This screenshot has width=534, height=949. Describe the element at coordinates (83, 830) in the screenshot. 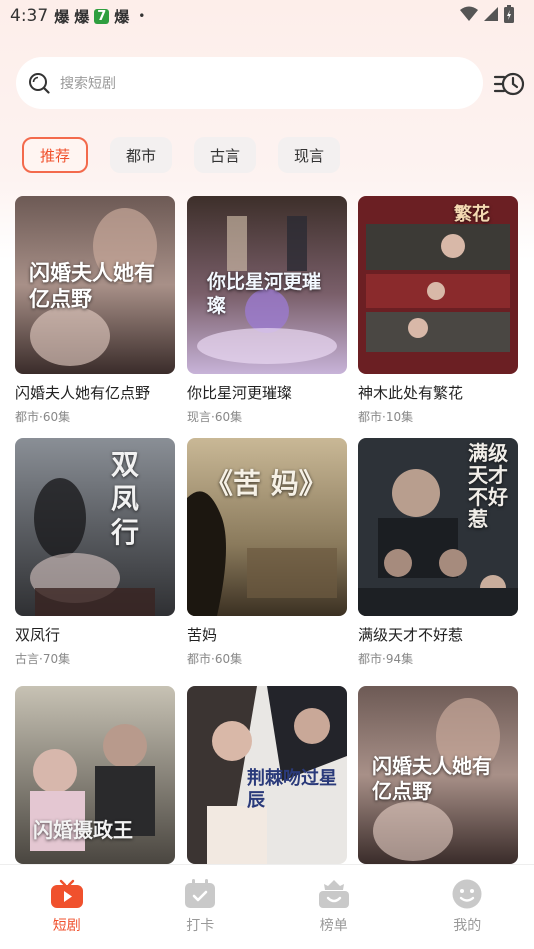

I see `poster-title: 闪婚摄政王` at that location.